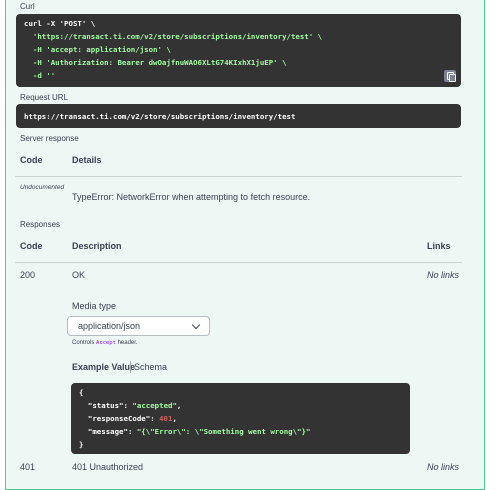  What do you see at coordinates (44, 97) in the screenshot?
I see `request-url-label: Request URL` at bounding box center [44, 97].